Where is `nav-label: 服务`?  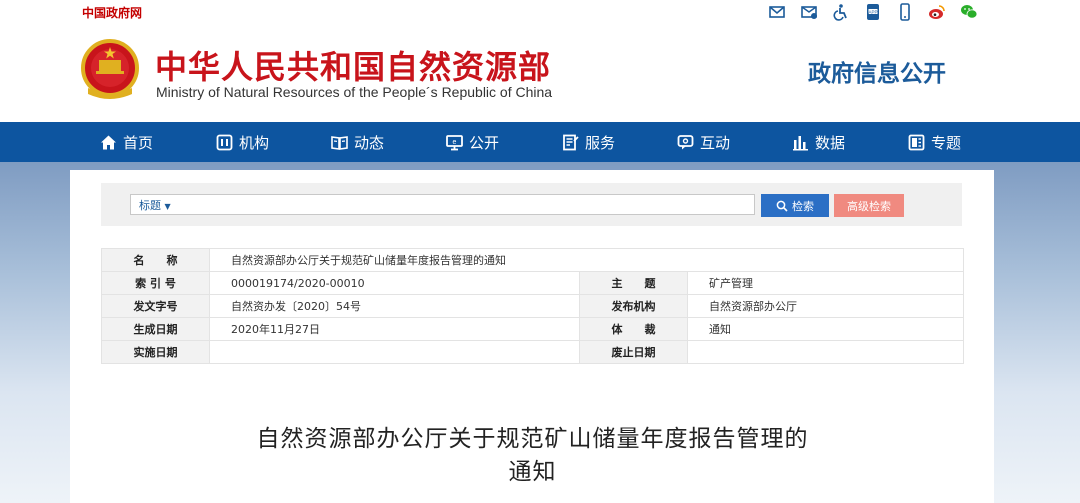
nav-label: 服务 is located at coordinates (600, 142).